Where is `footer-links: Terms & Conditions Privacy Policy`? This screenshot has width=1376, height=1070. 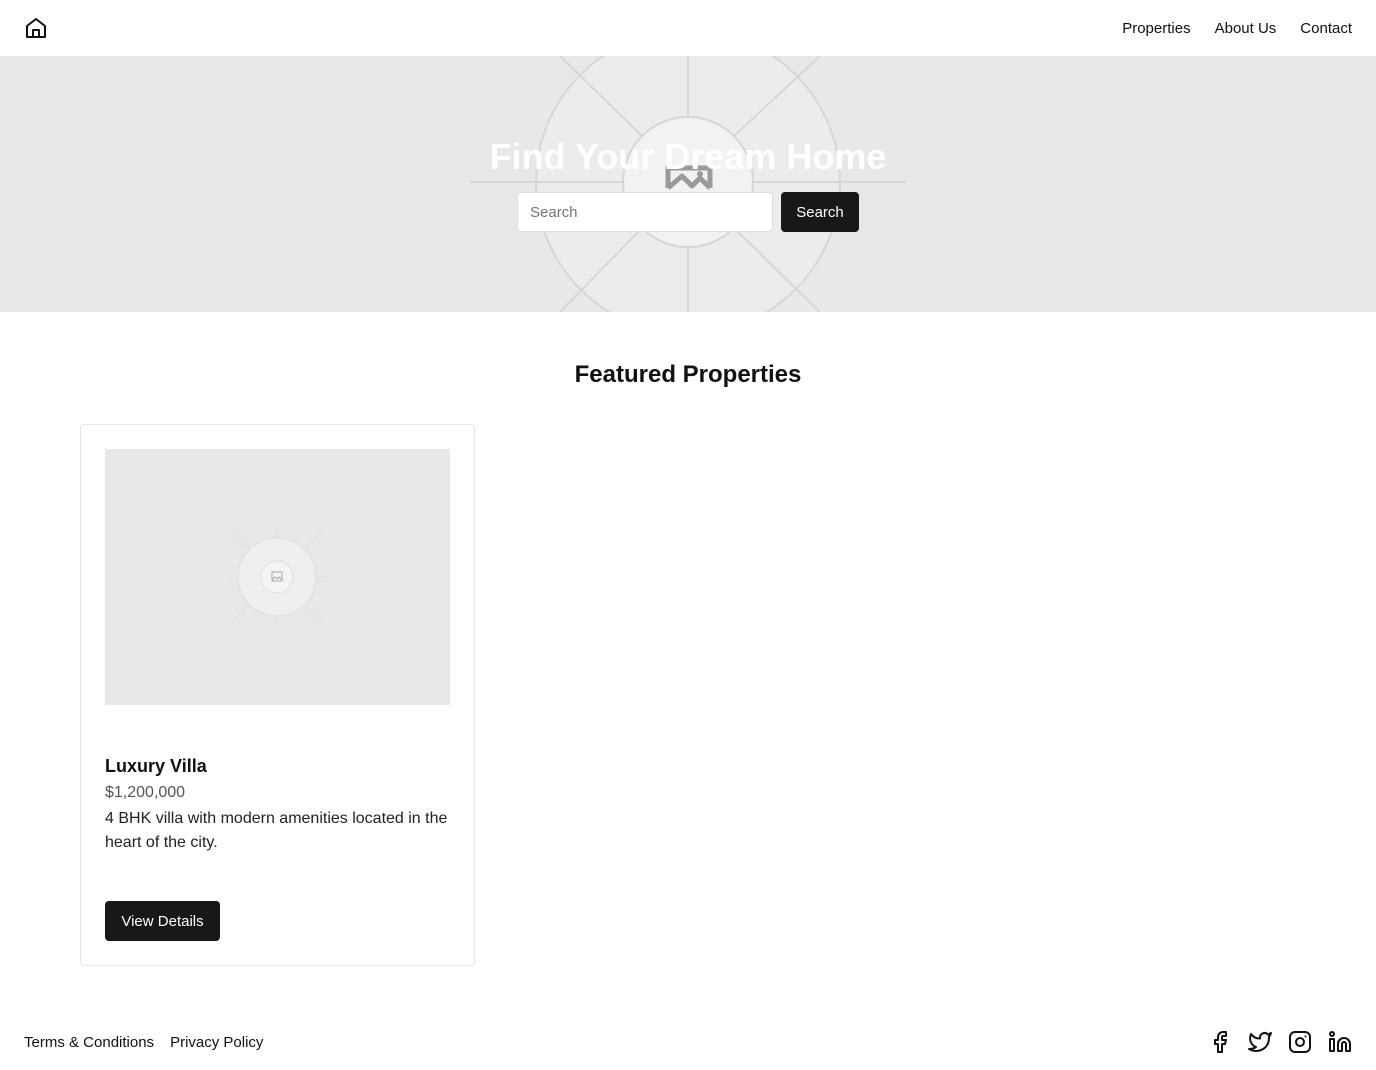 footer-links: Terms & Conditions Privacy Policy is located at coordinates (143, 1042).